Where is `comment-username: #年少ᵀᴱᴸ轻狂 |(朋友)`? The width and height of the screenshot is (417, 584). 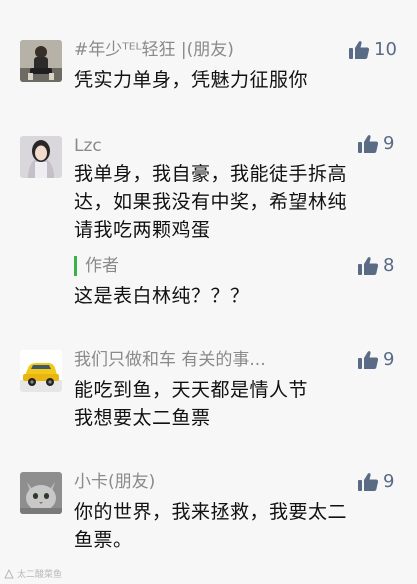 comment-username: #年少ᵀᴱᴸ轻狂 |(朋友) is located at coordinates (154, 50).